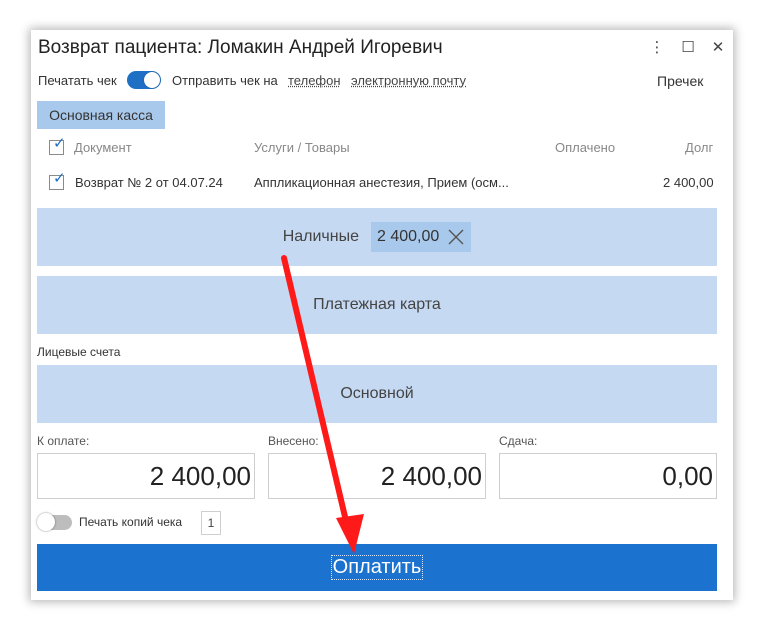  Describe the element at coordinates (688, 182) in the screenshot. I see `row-debt: 2 400,00` at that location.